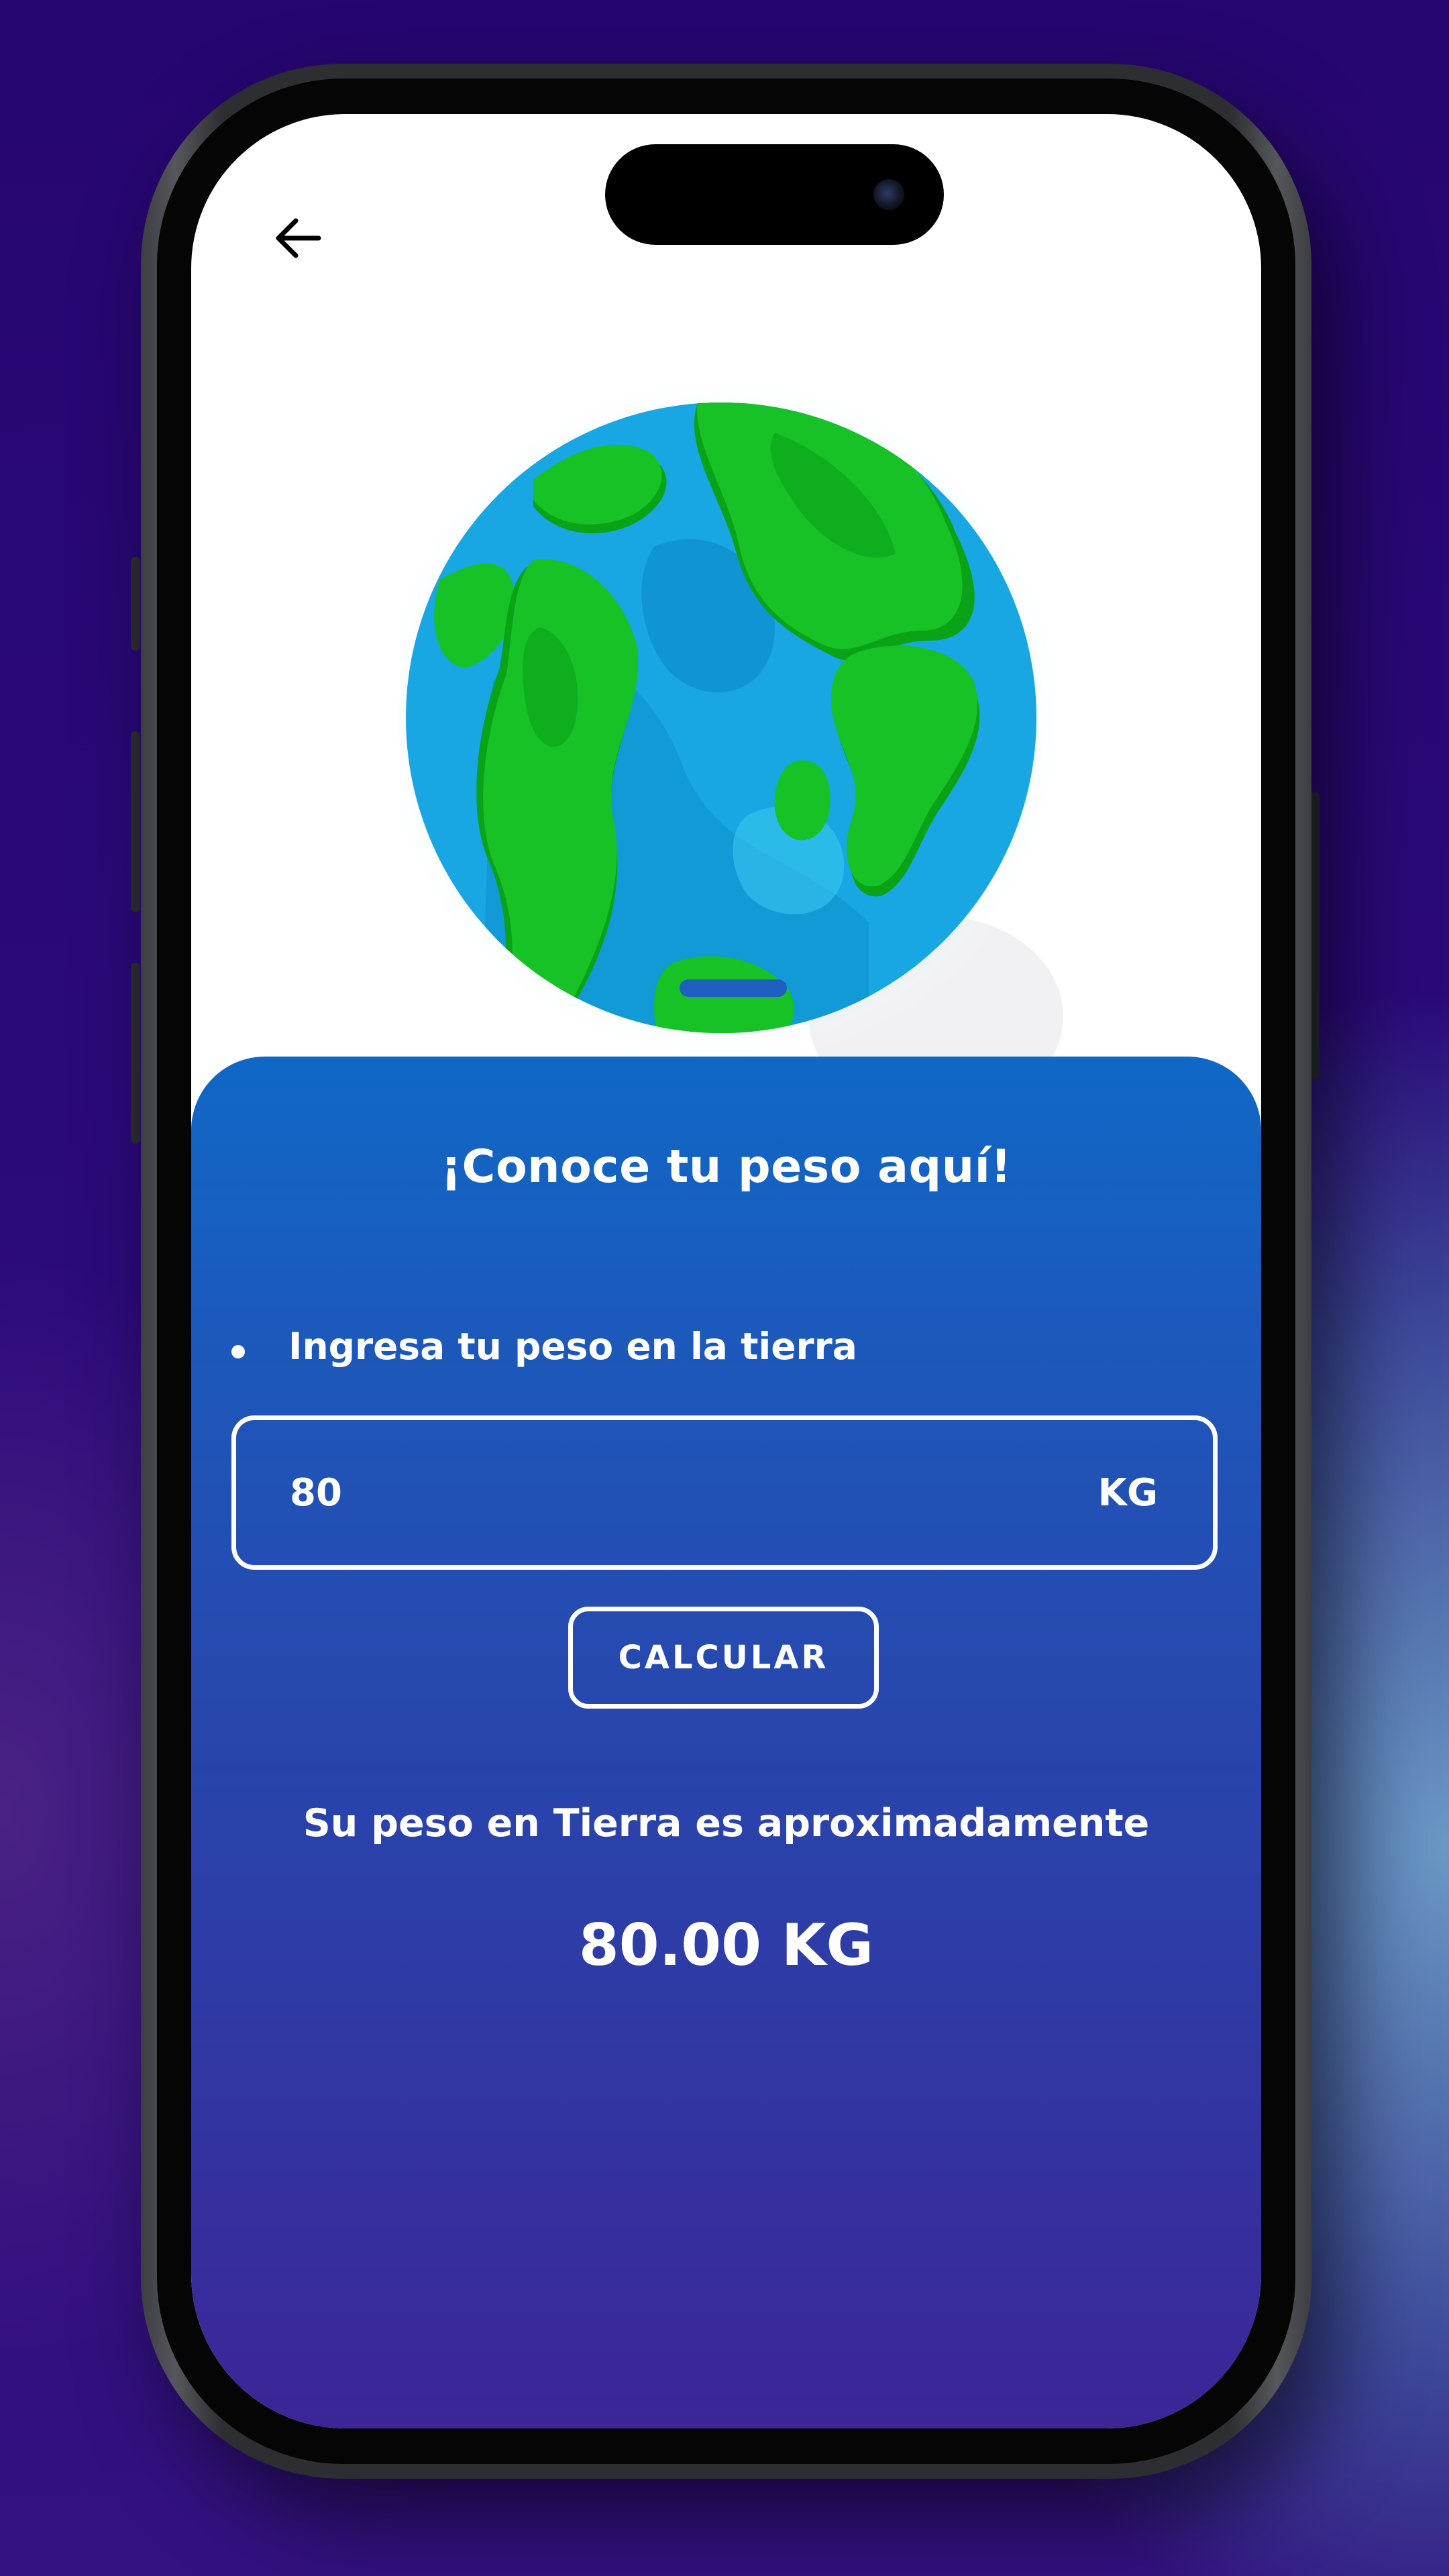 Image resolution: width=1449 pixels, height=2576 pixels. Describe the element at coordinates (1127, 1492) in the screenshot. I see `weight-unit-label: KG` at that location.